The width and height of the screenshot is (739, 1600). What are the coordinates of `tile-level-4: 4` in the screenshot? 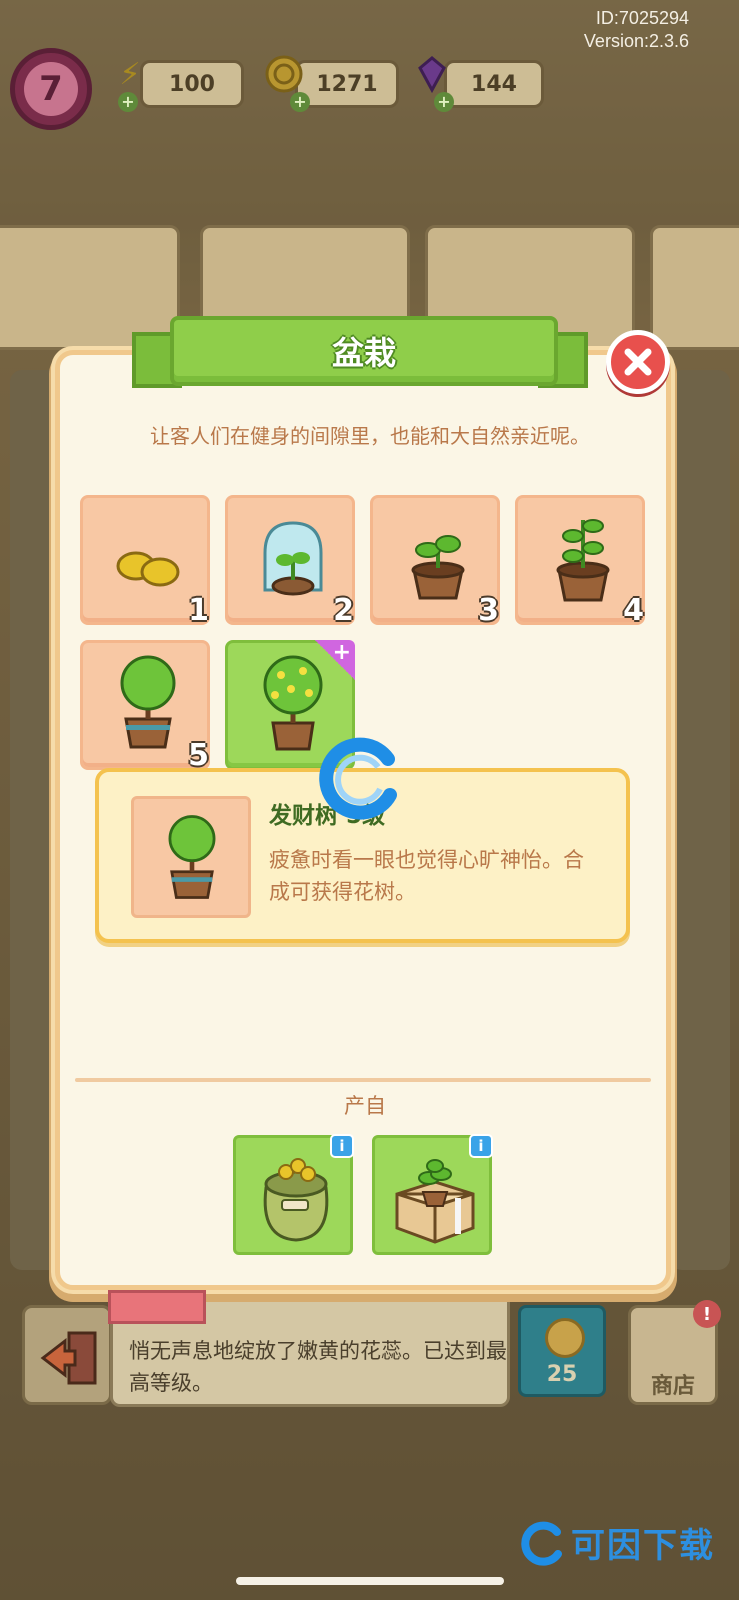 It's located at (580, 561).